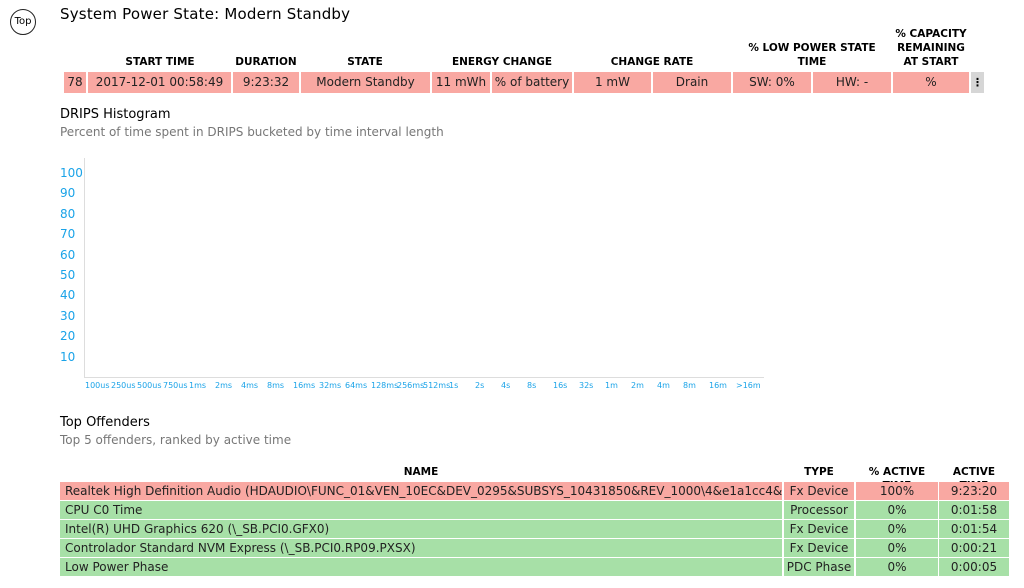 This screenshot has width=1024, height=588. Describe the element at coordinates (560, 385) in the screenshot. I see `x-tick-label: 16s` at that location.